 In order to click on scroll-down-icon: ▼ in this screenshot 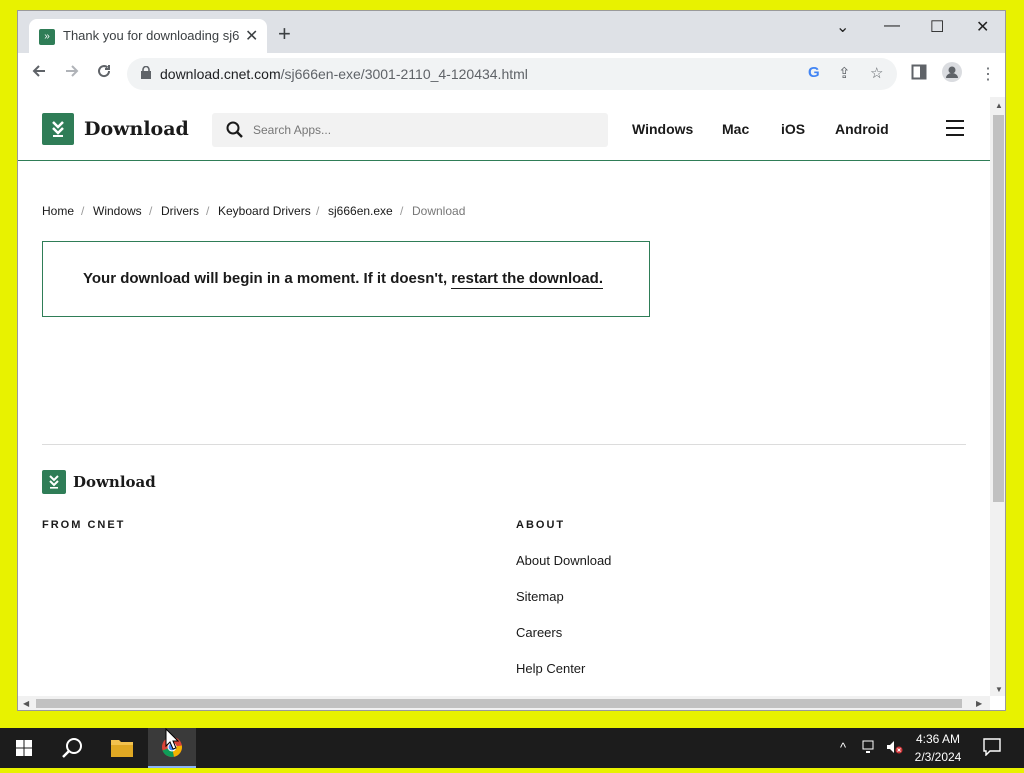, I will do `click(999, 689)`.